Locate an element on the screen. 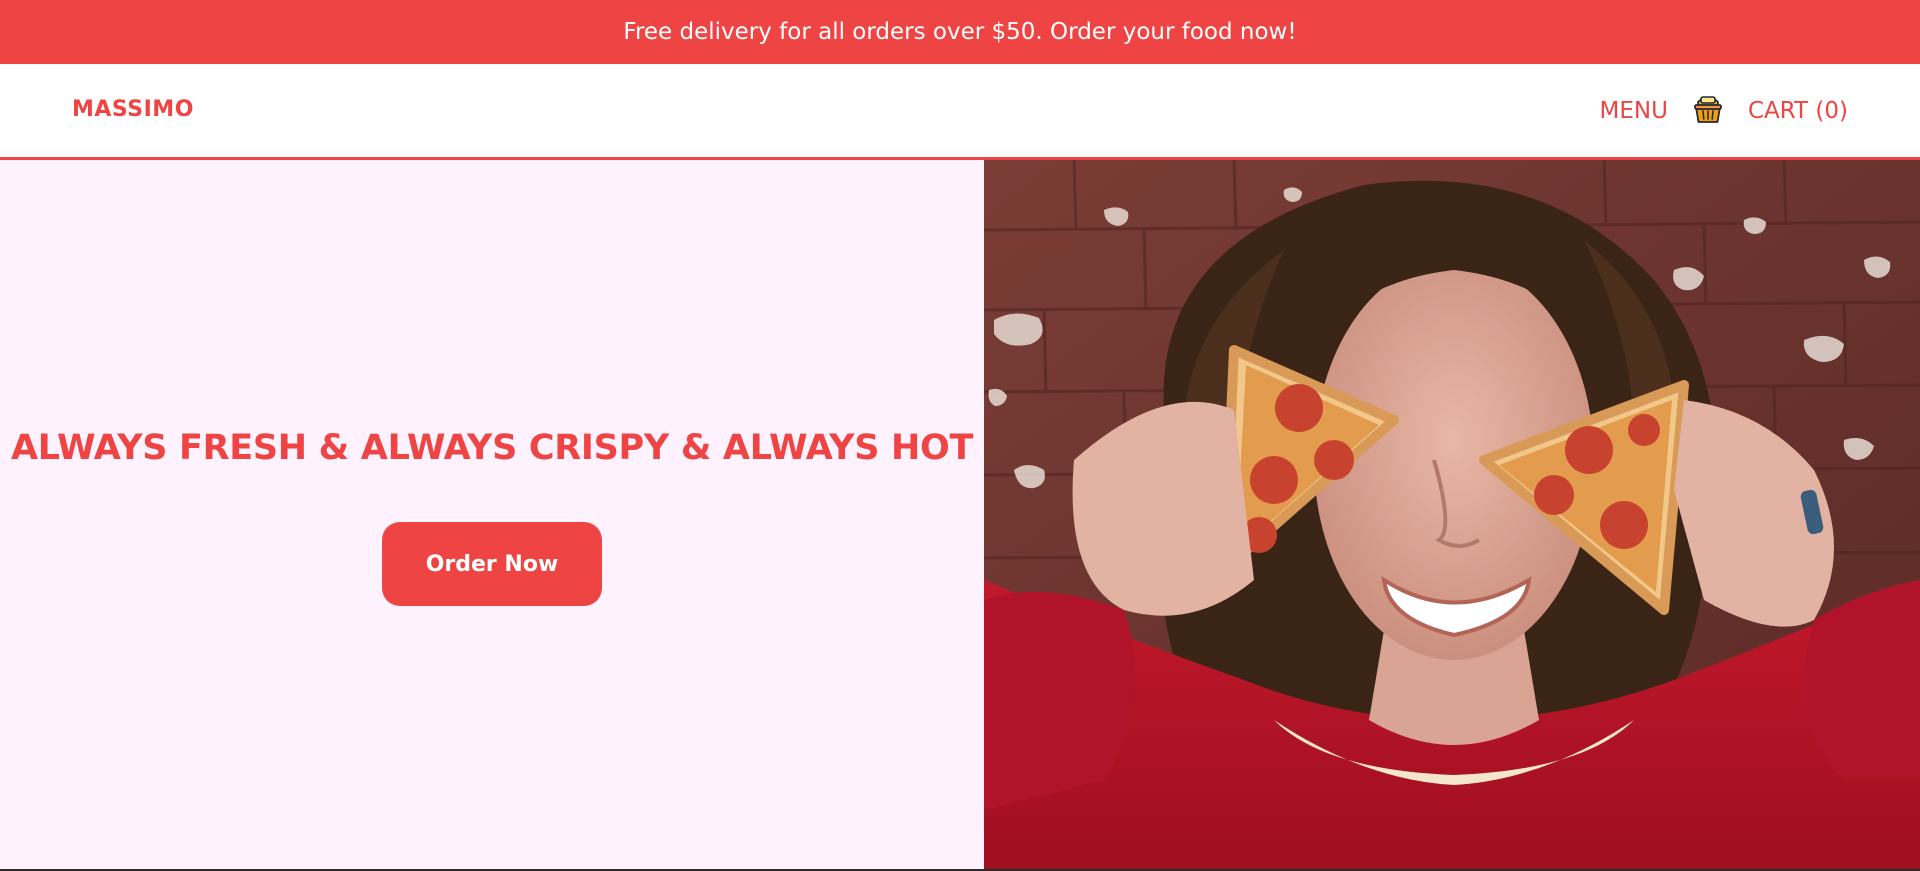 The width and height of the screenshot is (1920, 871). basket-icon is located at coordinates (1708, 110).